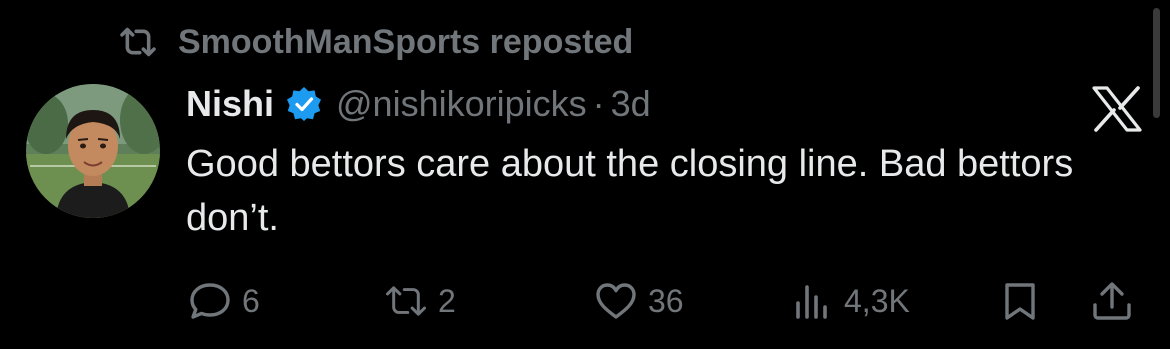  What do you see at coordinates (639, 301) in the screenshot?
I see `like-button: 36` at bounding box center [639, 301].